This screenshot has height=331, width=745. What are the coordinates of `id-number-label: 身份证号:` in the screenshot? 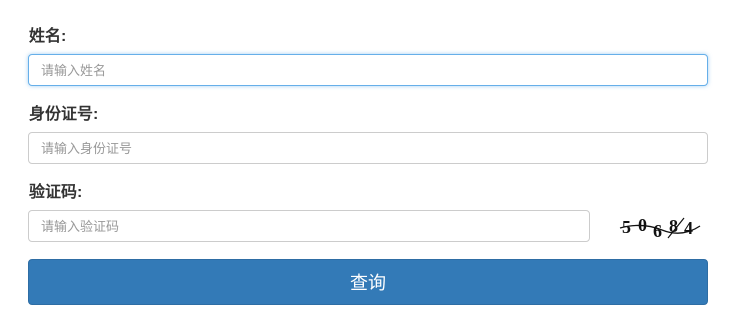 It's located at (64, 114).